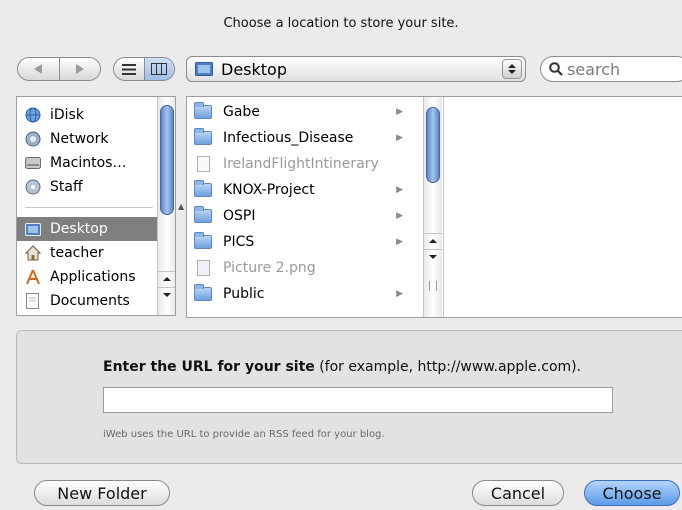  What do you see at coordinates (203, 268) in the screenshot?
I see `image-file-icon` at bounding box center [203, 268].